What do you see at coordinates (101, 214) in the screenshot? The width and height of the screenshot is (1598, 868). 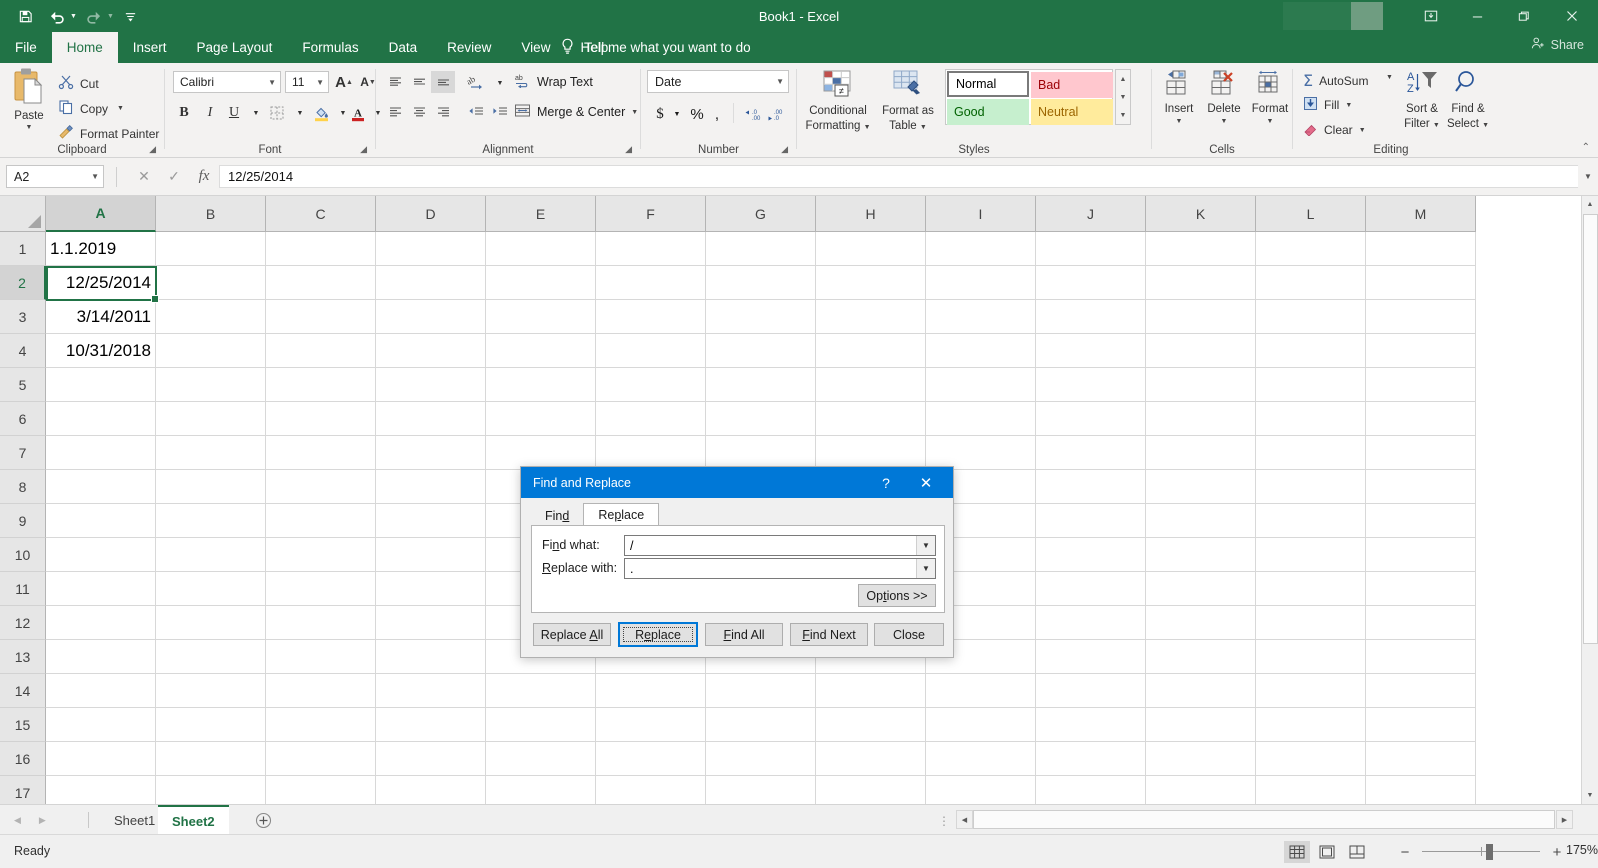 I see `column-header-A: A` at bounding box center [101, 214].